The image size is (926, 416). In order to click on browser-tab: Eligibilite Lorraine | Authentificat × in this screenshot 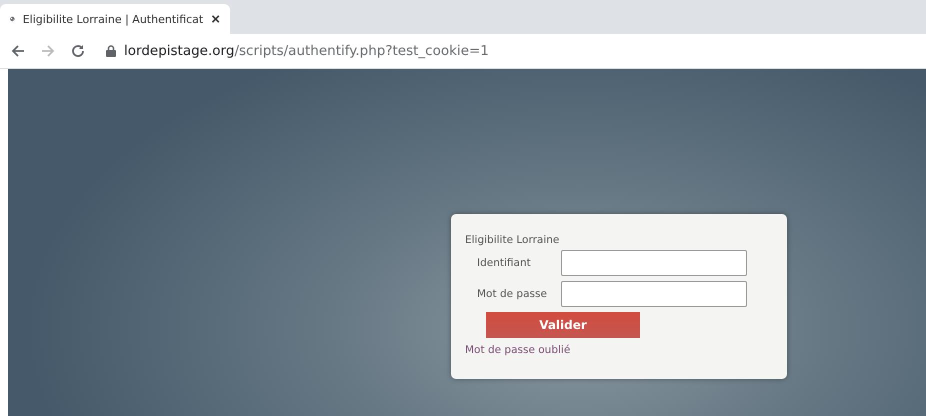, I will do `click(115, 19)`.